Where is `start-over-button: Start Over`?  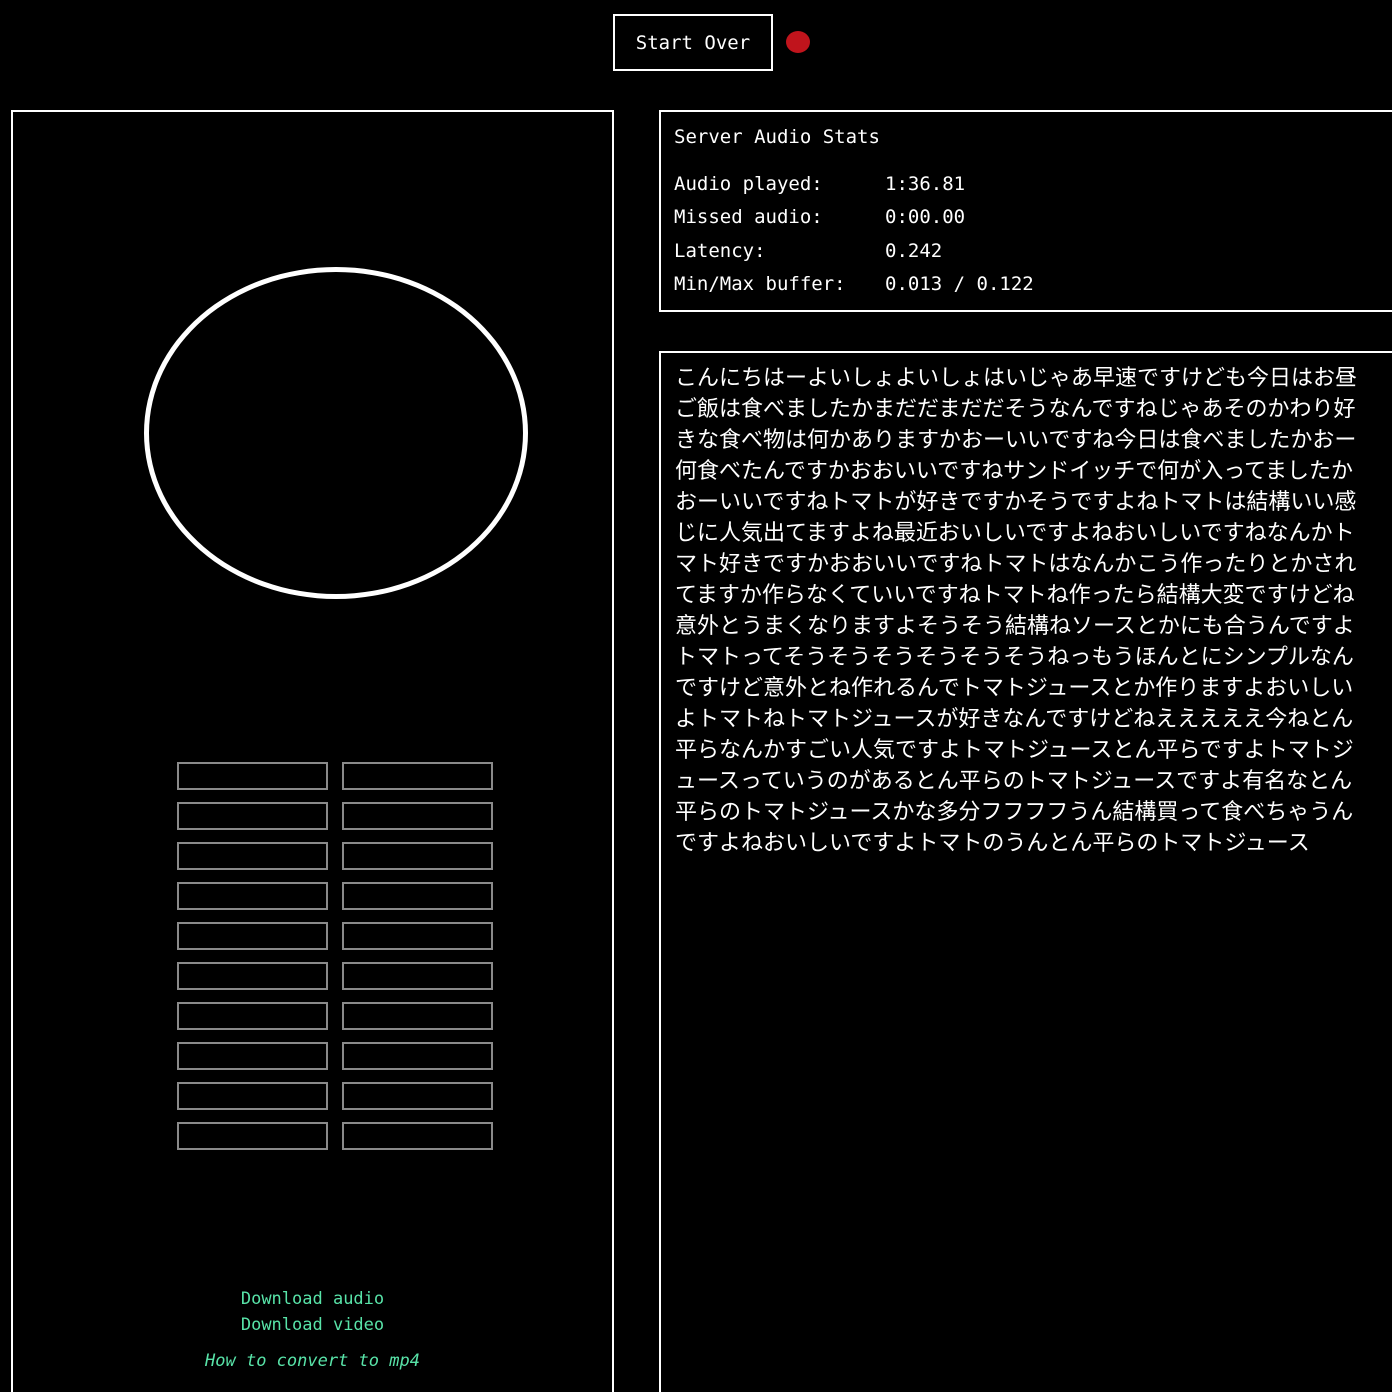
start-over-button: Start Over is located at coordinates (693, 42).